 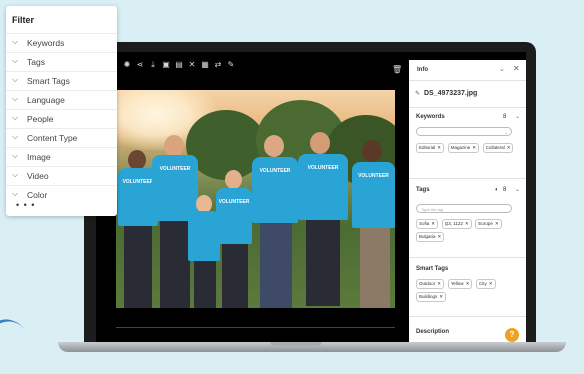 I want to click on image-icon: ▦, so click(x=205, y=64).